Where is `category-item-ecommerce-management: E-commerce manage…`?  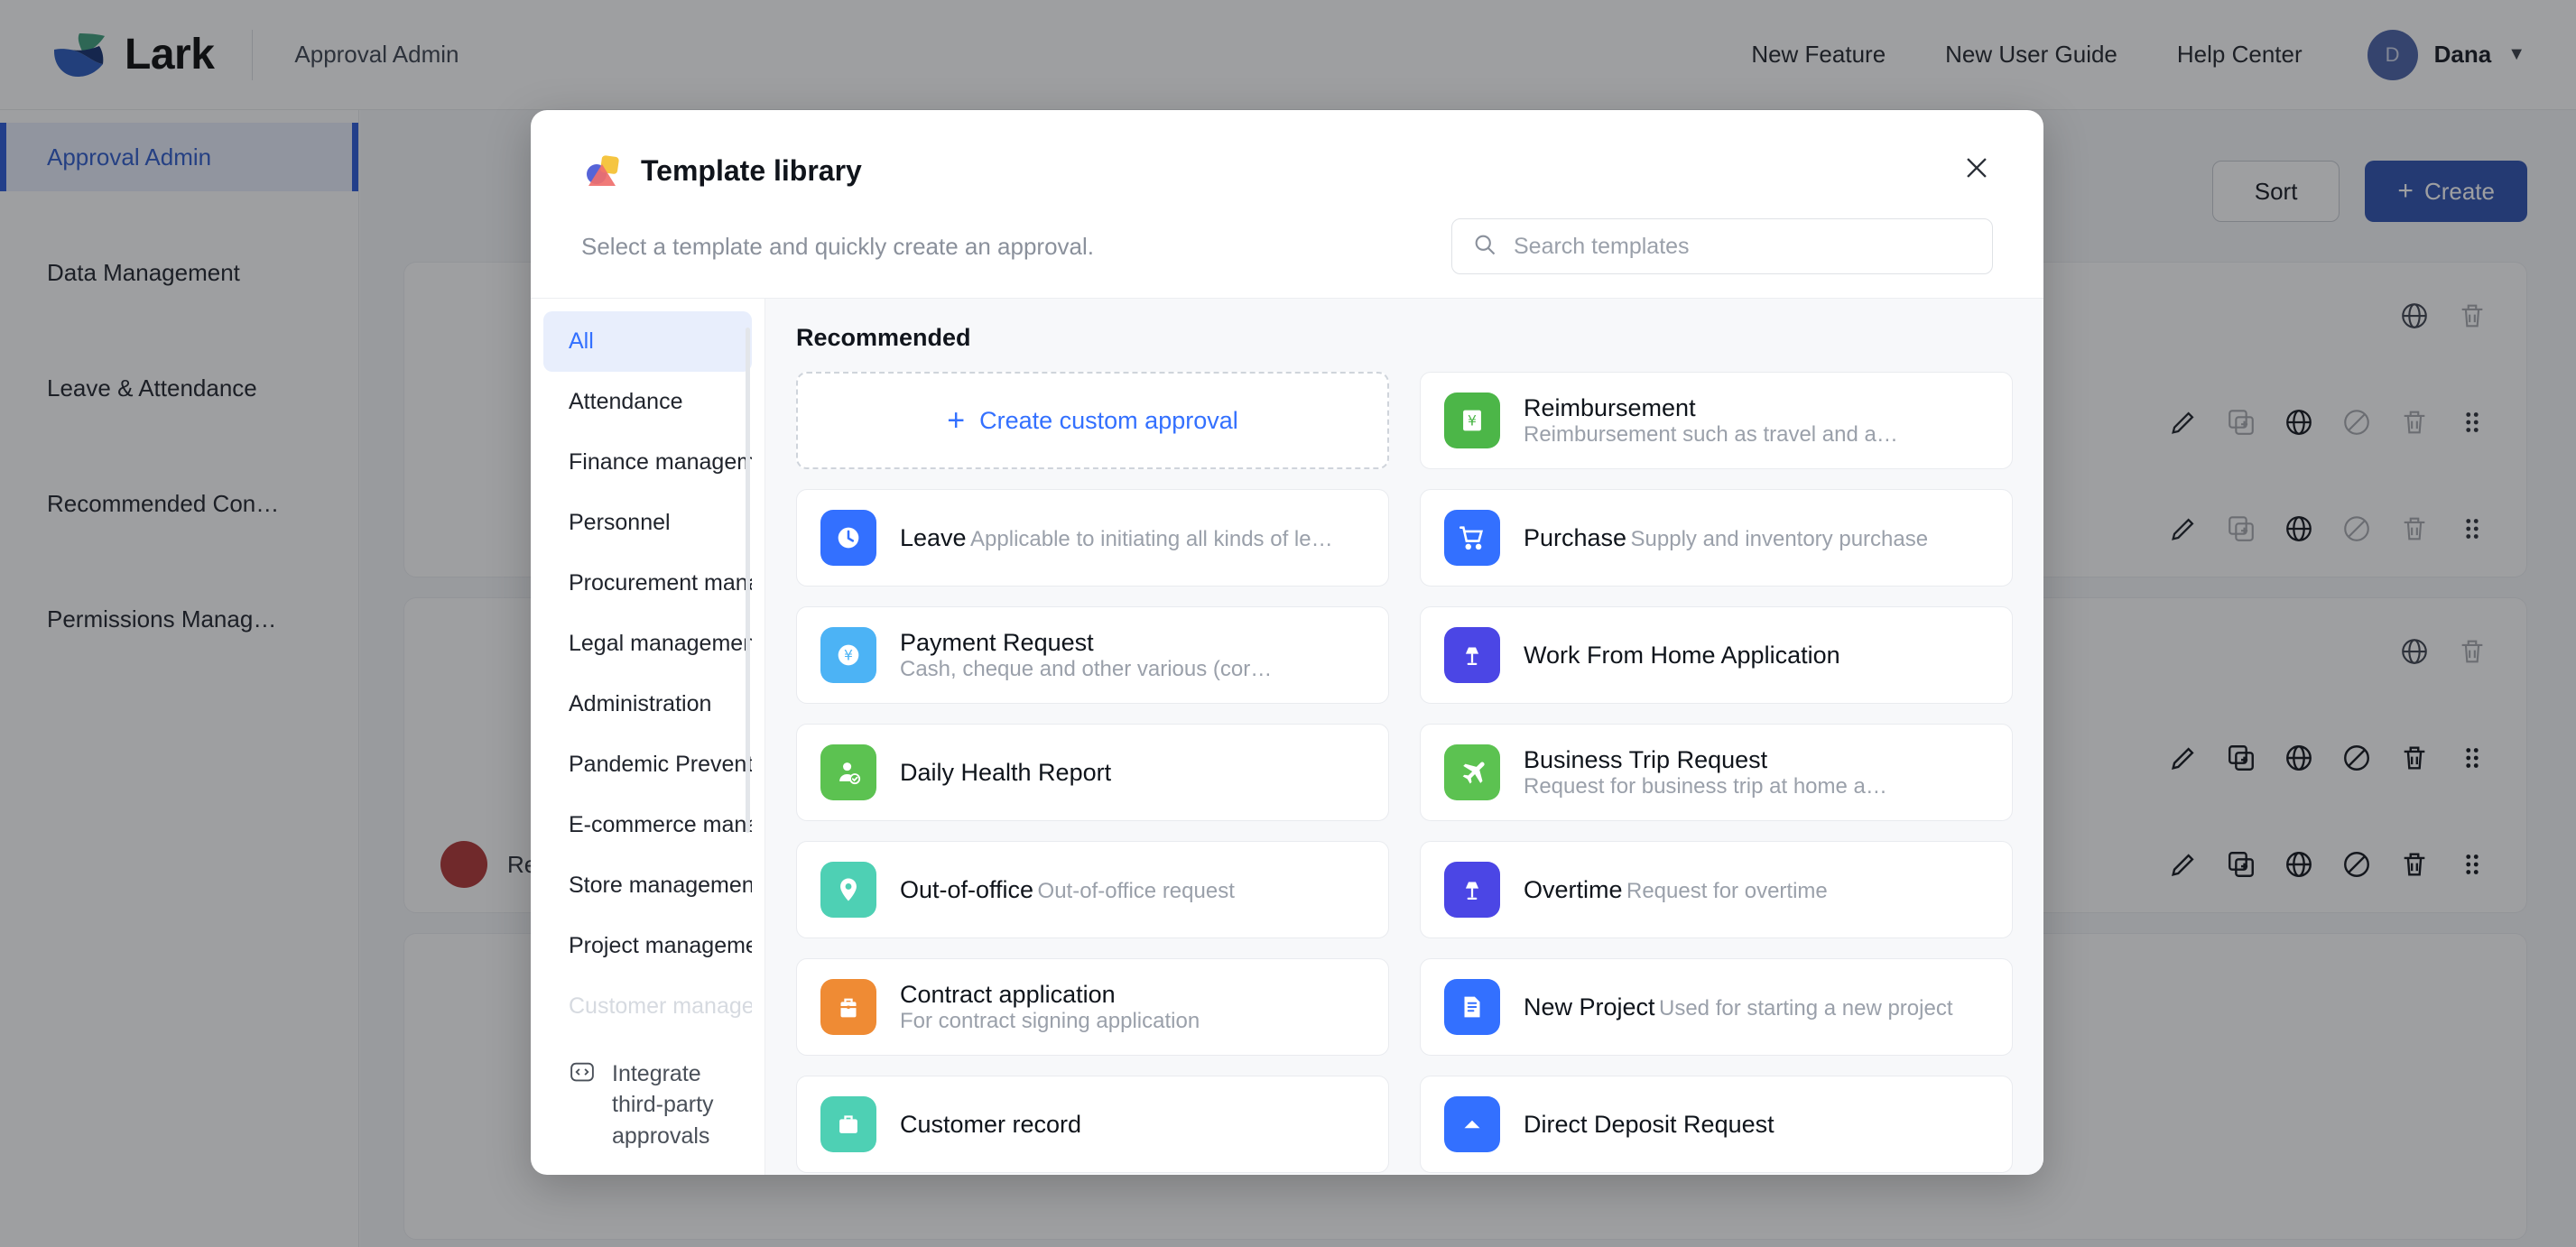 category-item-ecommerce-management: E-commerce manage… is located at coordinates (647, 825).